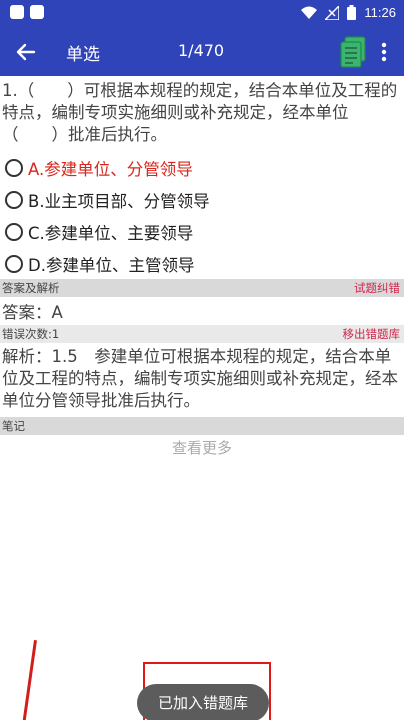 This screenshot has height=720, width=404. I want to click on signal-icon, so click(332, 12).